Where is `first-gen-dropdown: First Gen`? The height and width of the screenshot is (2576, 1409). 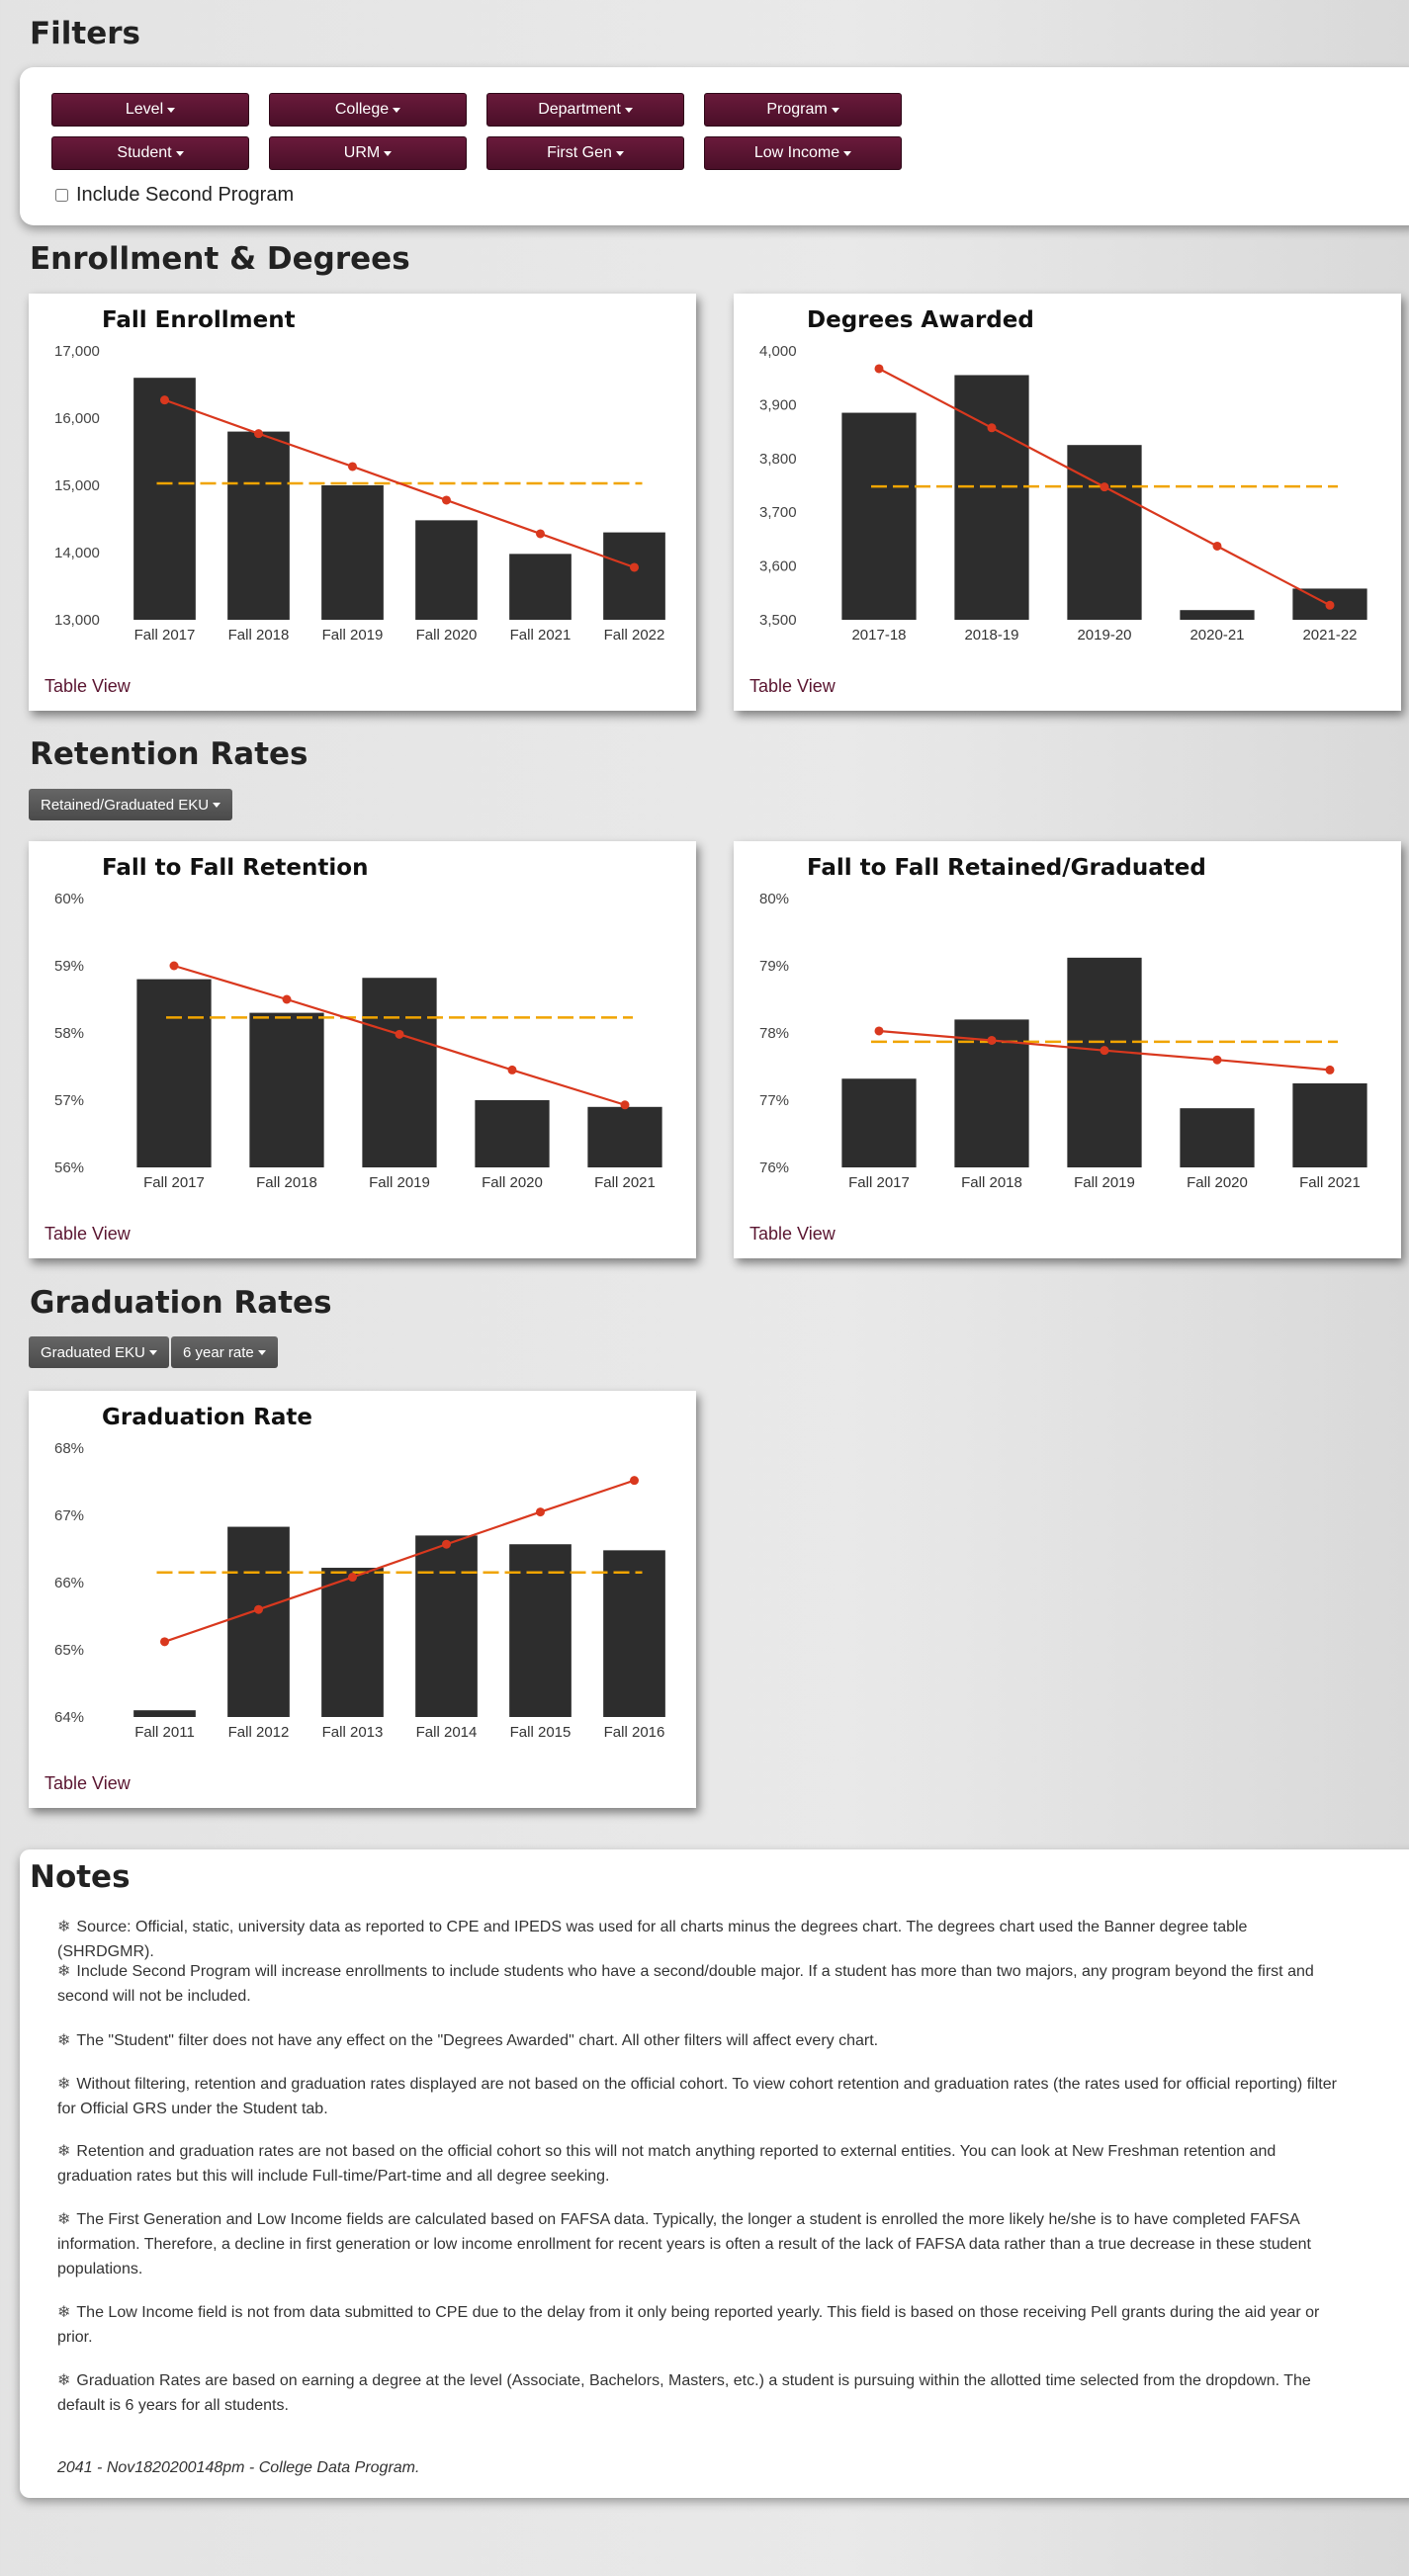
first-gen-dropdown: First Gen is located at coordinates (585, 153).